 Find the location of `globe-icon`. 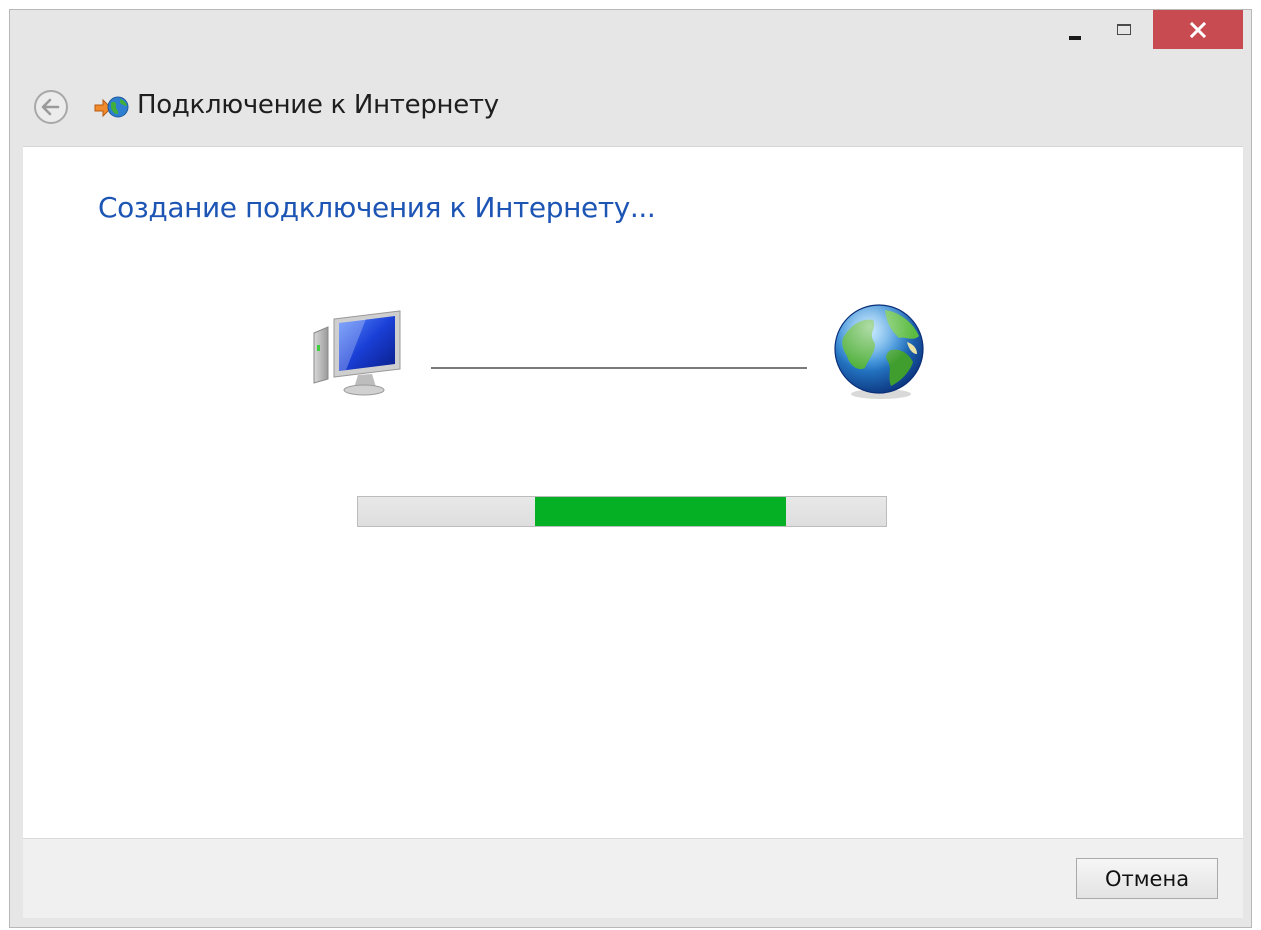

globe-icon is located at coordinates (879, 351).